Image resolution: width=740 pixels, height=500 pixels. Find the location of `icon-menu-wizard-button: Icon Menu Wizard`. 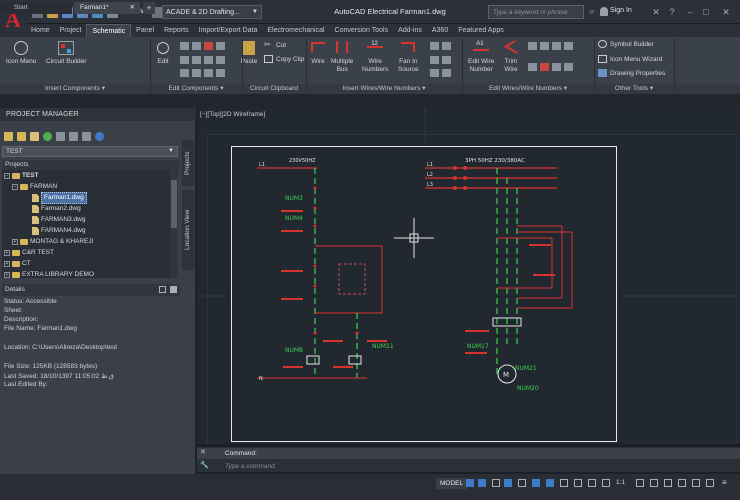

icon-menu-wizard-button: Icon Menu Wizard is located at coordinates (630, 59).